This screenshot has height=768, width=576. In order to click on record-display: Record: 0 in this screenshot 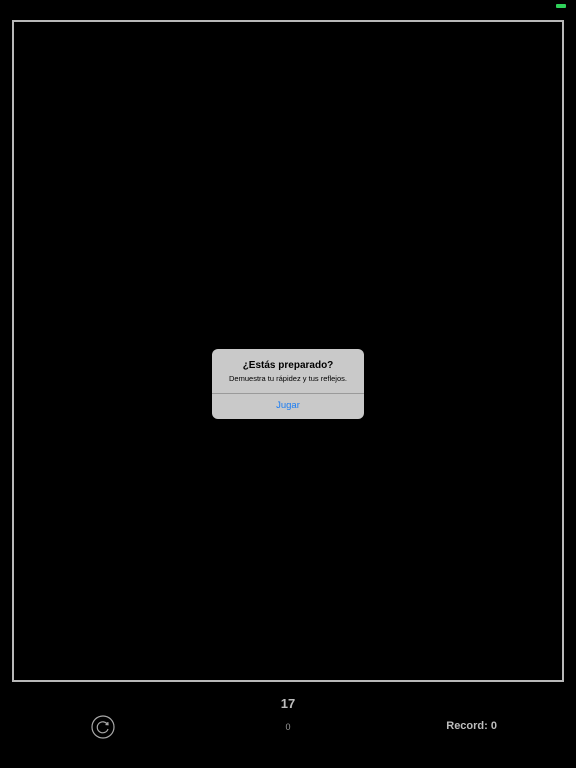, I will do `click(471, 726)`.